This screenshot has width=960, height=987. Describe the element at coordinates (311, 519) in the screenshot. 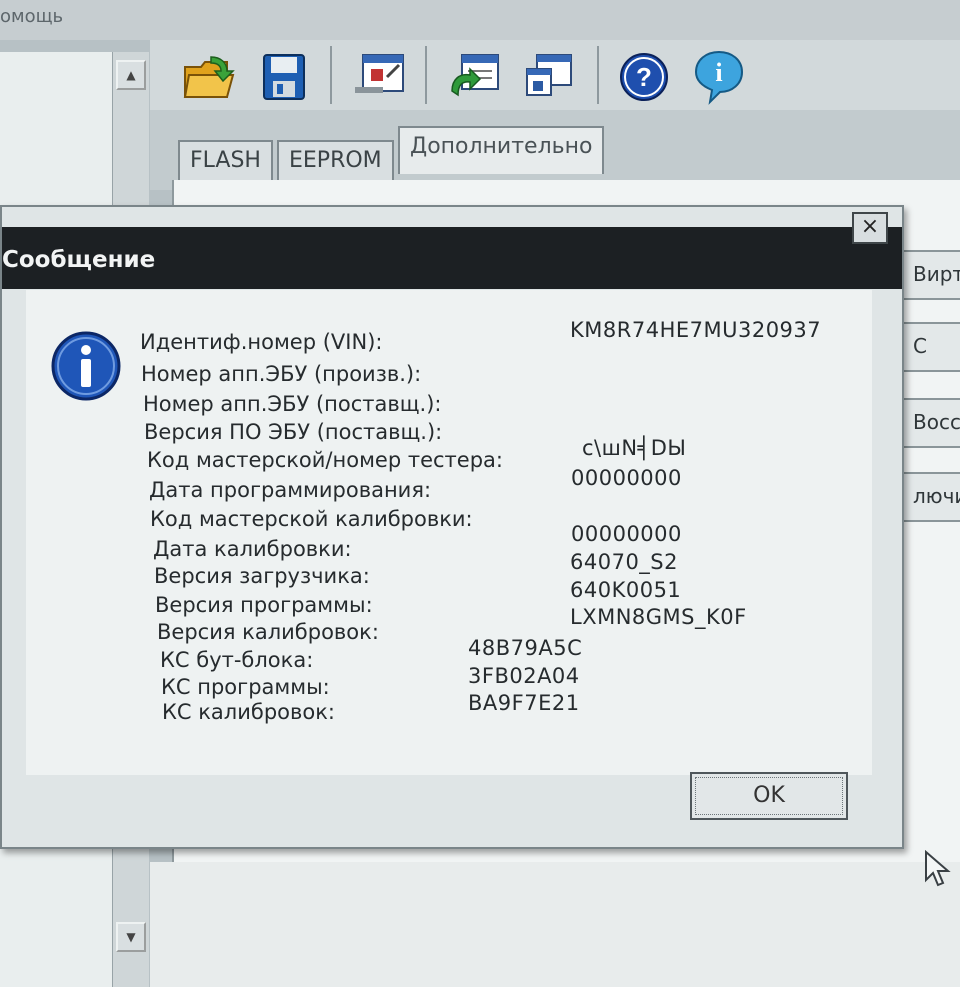

I see `field-label-calibration-workshop: Код мастерской калибровки:` at that location.